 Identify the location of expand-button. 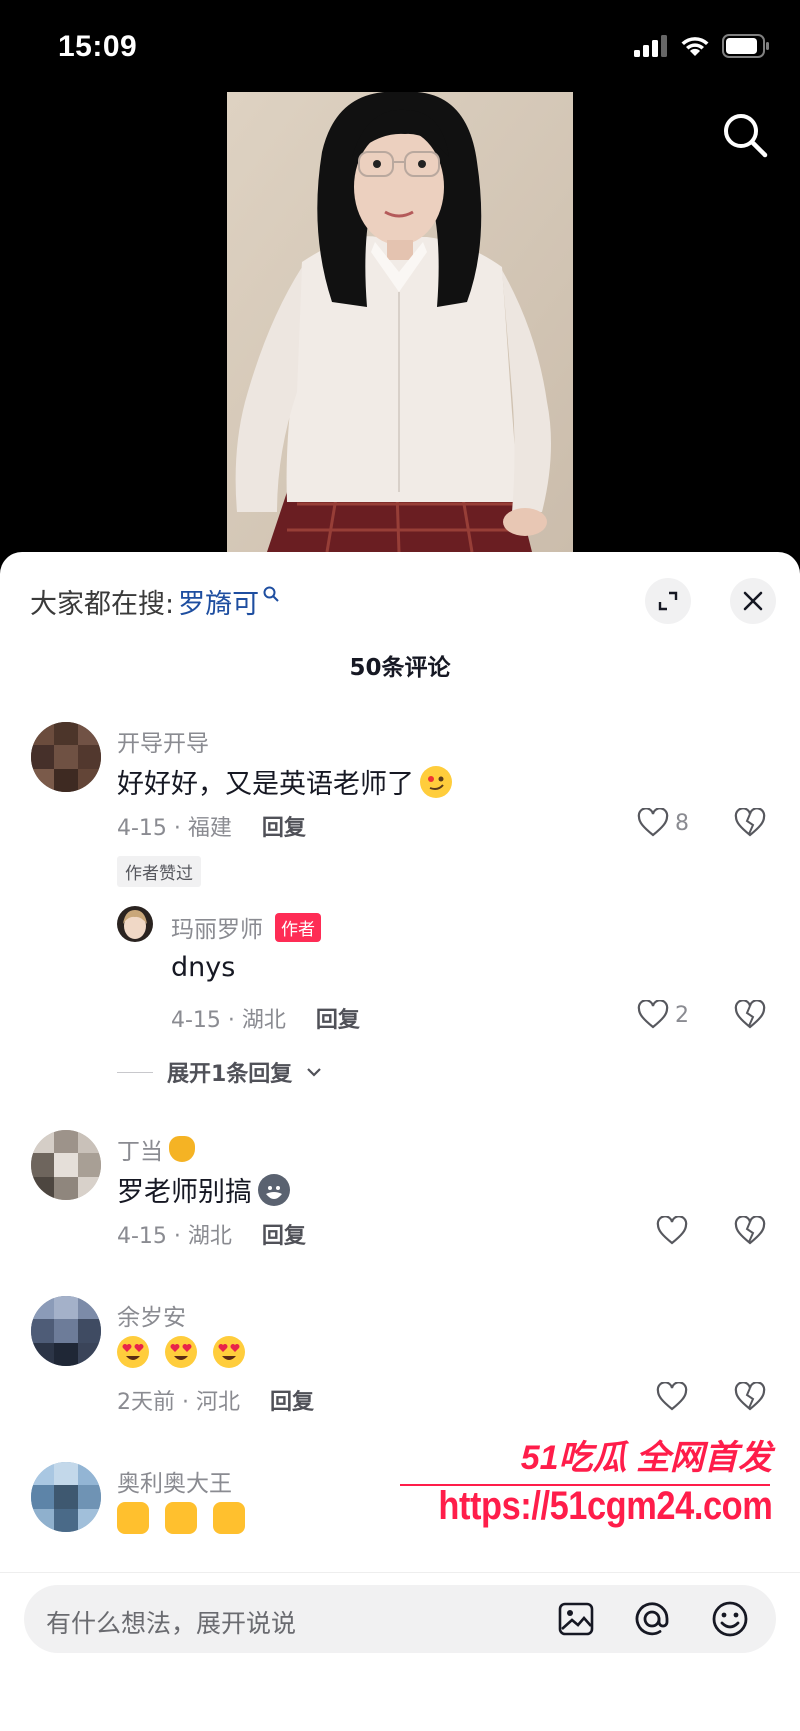
(668, 601).